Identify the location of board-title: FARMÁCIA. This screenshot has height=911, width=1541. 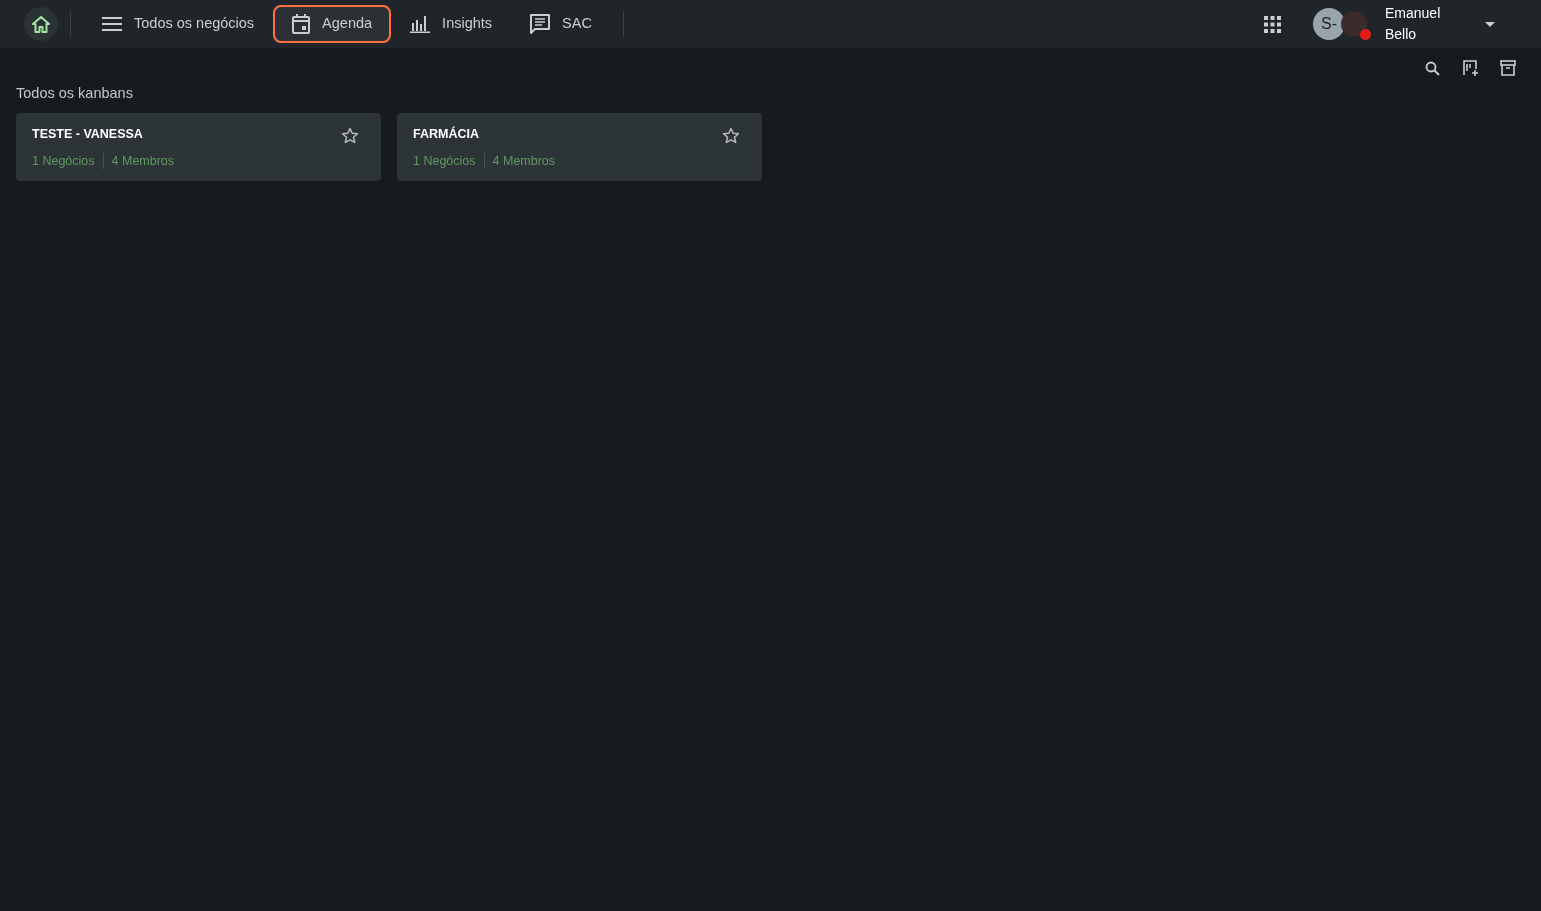
(446, 134).